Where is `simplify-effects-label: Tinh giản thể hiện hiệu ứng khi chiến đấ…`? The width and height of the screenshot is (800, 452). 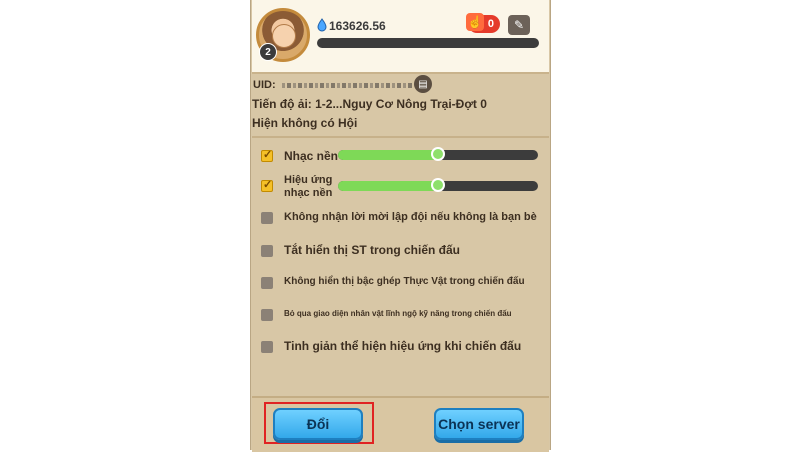 simplify-effects-label: Tinh giản thể hiện hiệu ứng khi chiến đấ… is located at coordinates (403, 346).